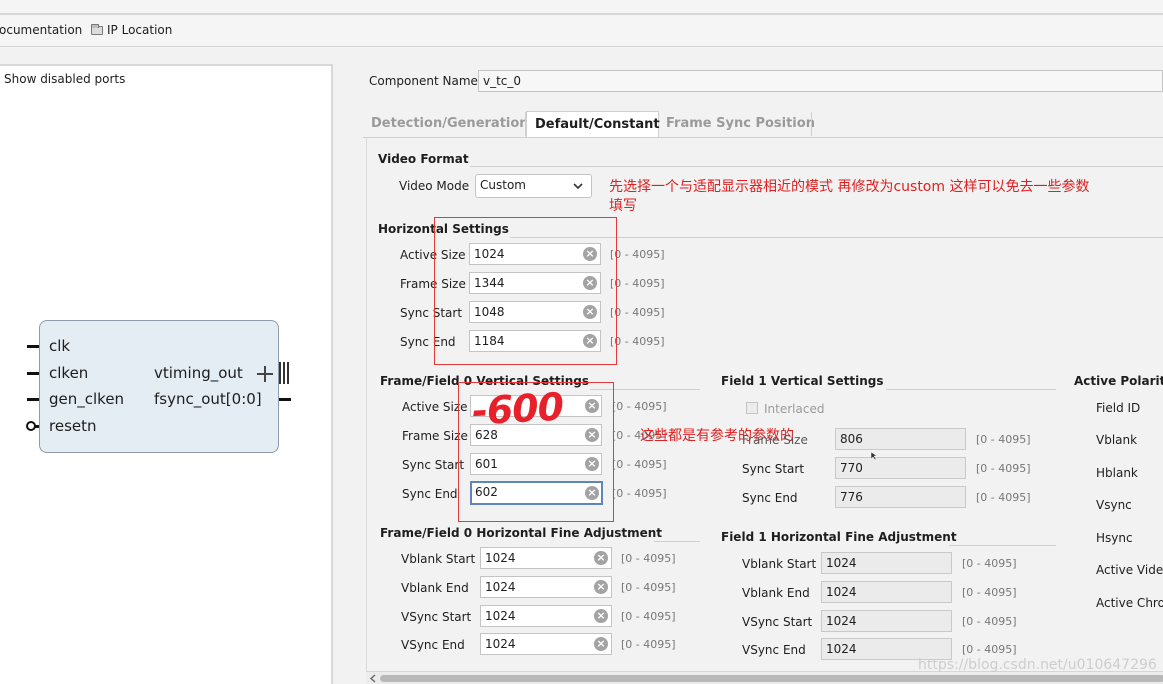  What do you see at coordinates (775, 440) in the screenshot?
I see `f1-frame-size-label: Frame Size` at bounding box center [775, 440].